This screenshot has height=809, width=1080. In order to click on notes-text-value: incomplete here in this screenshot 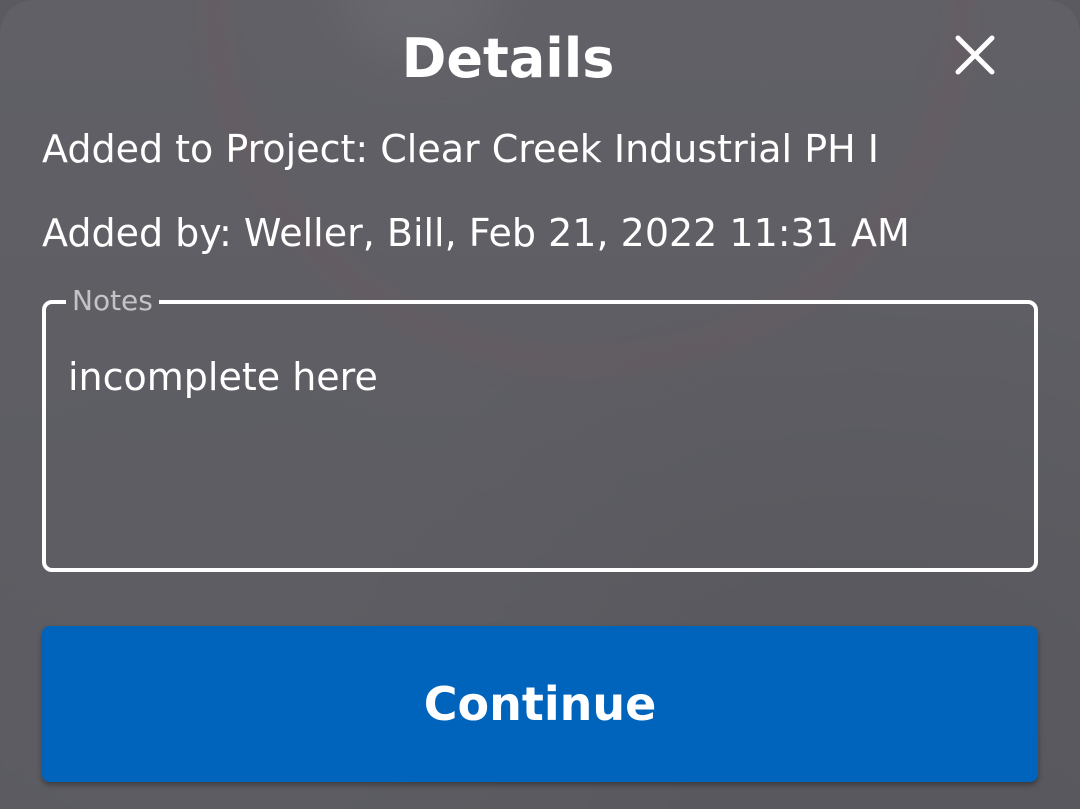, I will do `click(223, 377)`.